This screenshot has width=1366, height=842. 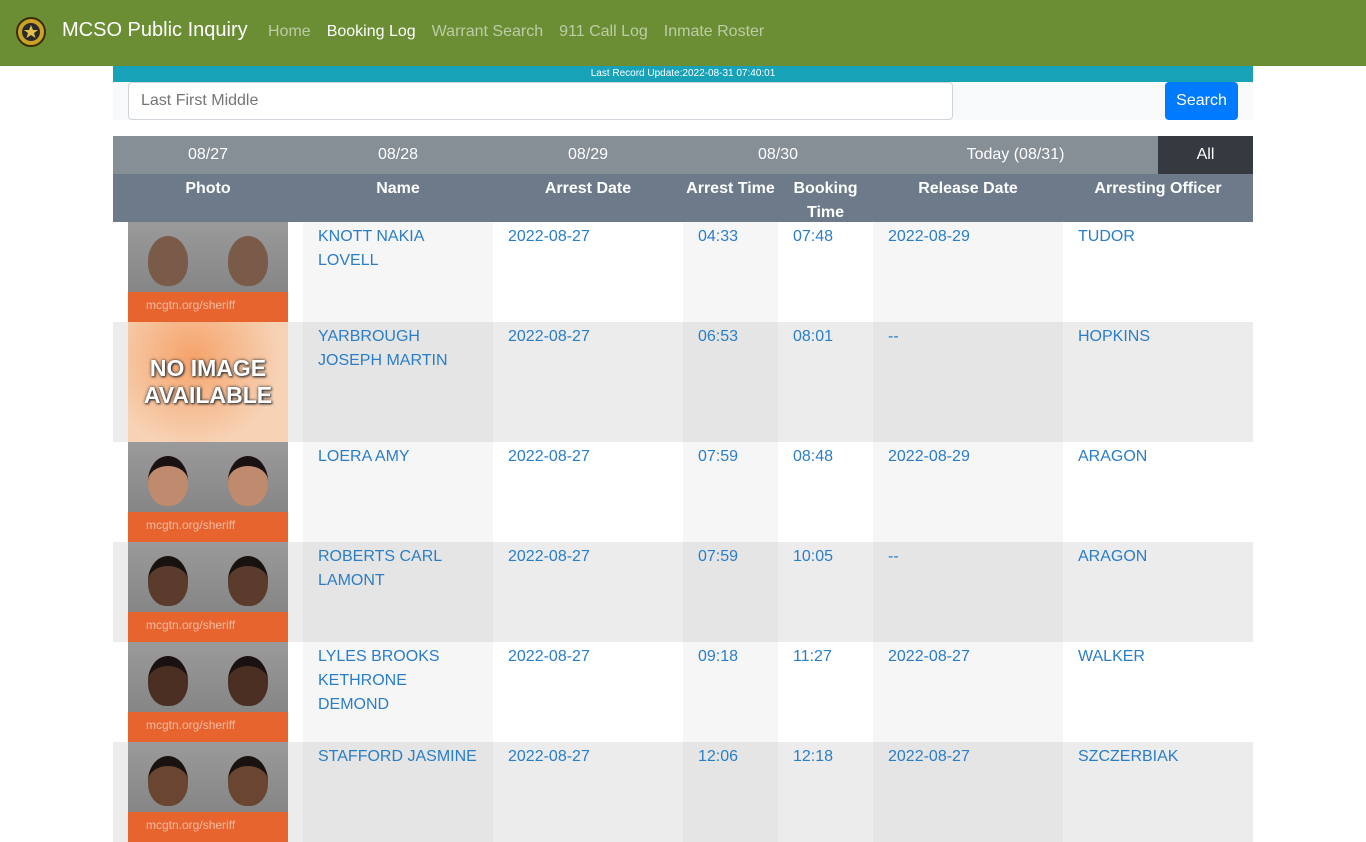 I want to click on tab-date-today: Today (08/31), so click(x=1015, y=155).